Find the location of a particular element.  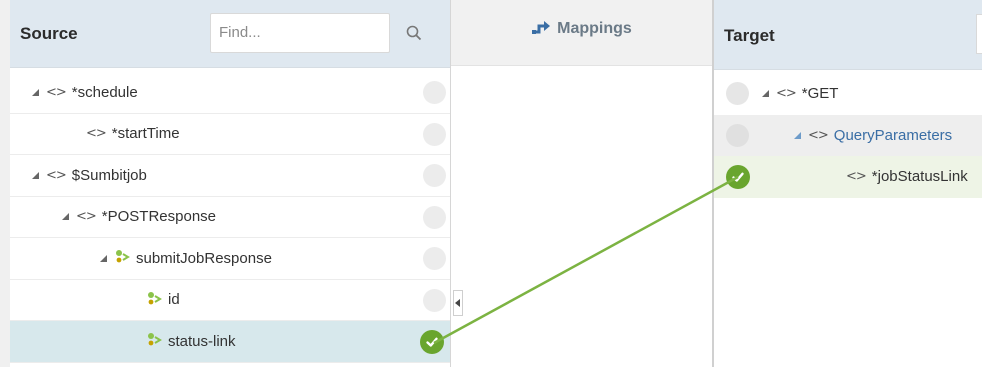

mappings-title: Mappings is located at coordinates (594, 28).